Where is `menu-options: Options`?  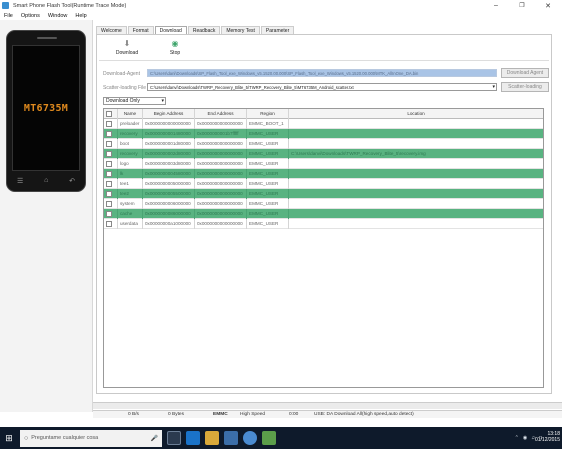
menu-options: Options is located at coordinates (30, 16).